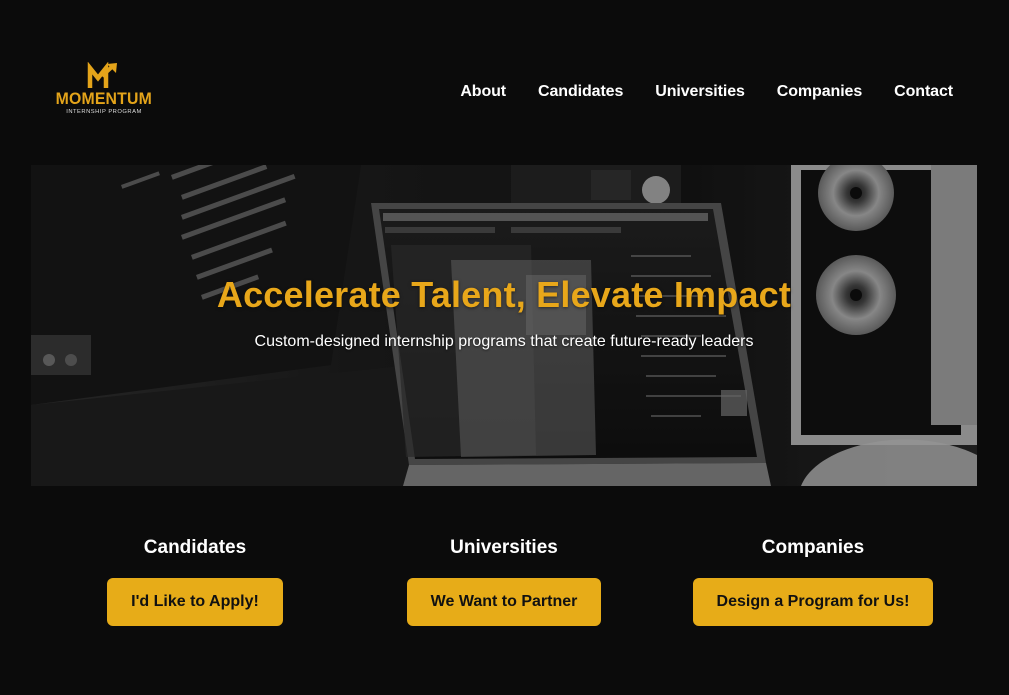  I want to click on nav-candidates: Candidates, so click(580, 92).